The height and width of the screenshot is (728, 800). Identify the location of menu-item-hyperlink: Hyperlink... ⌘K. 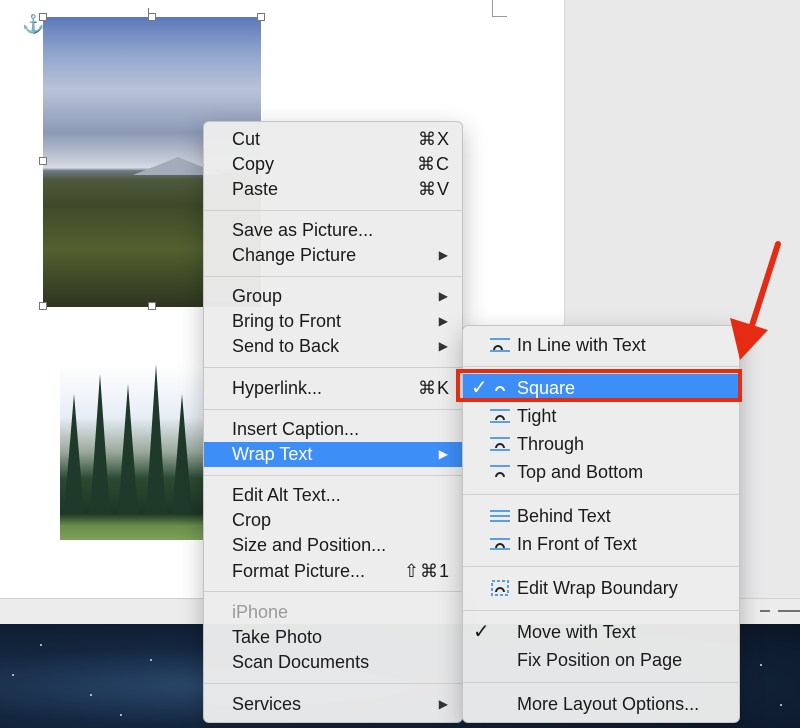
(333, 388).